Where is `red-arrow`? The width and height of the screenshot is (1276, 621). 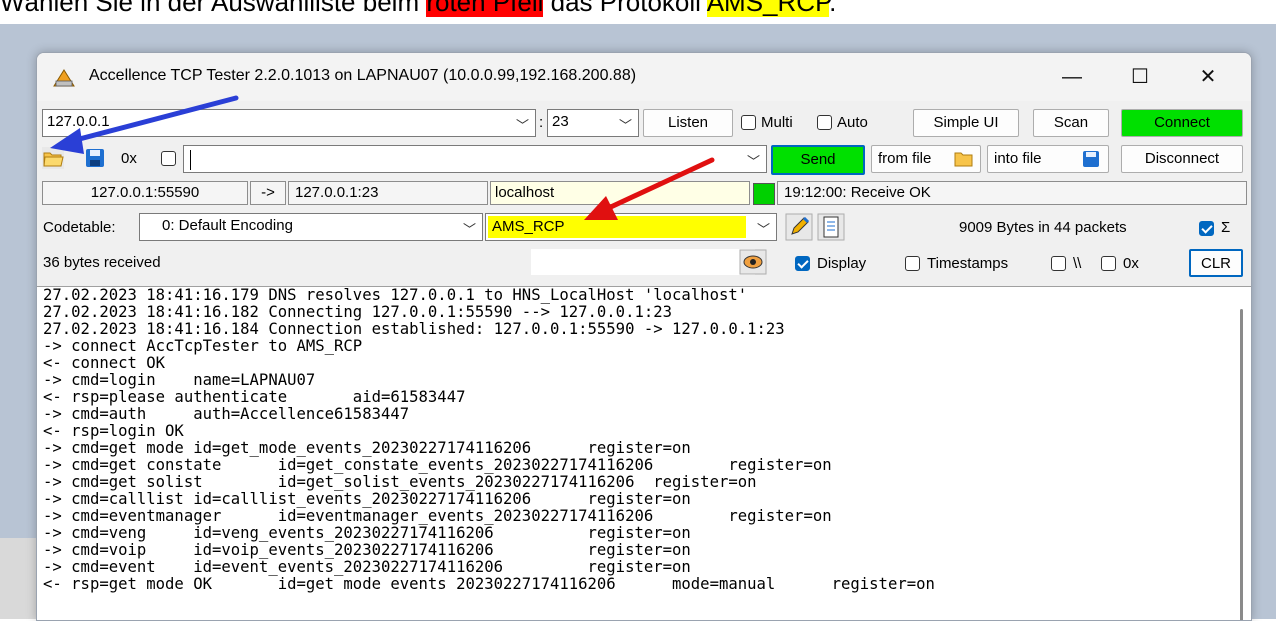
red-arrow is located at coordinates (649, 188).